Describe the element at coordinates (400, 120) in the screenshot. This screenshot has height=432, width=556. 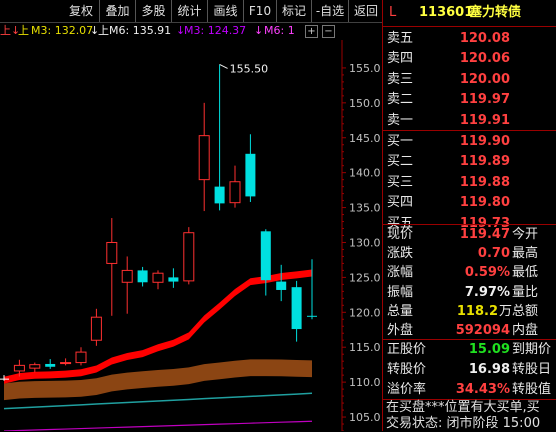
I see `row-label: 卖一` at that location.